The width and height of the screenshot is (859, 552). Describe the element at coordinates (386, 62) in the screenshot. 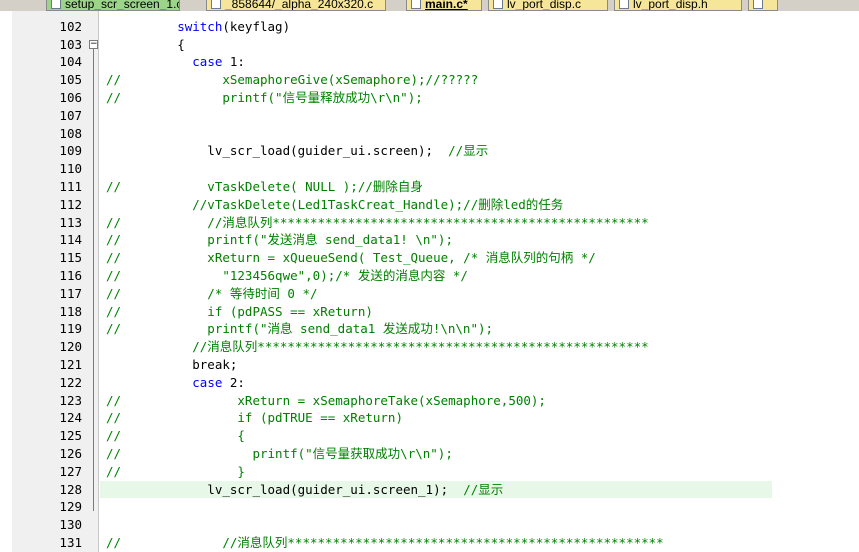

I see `code-line: 104 case 1:` at that location.